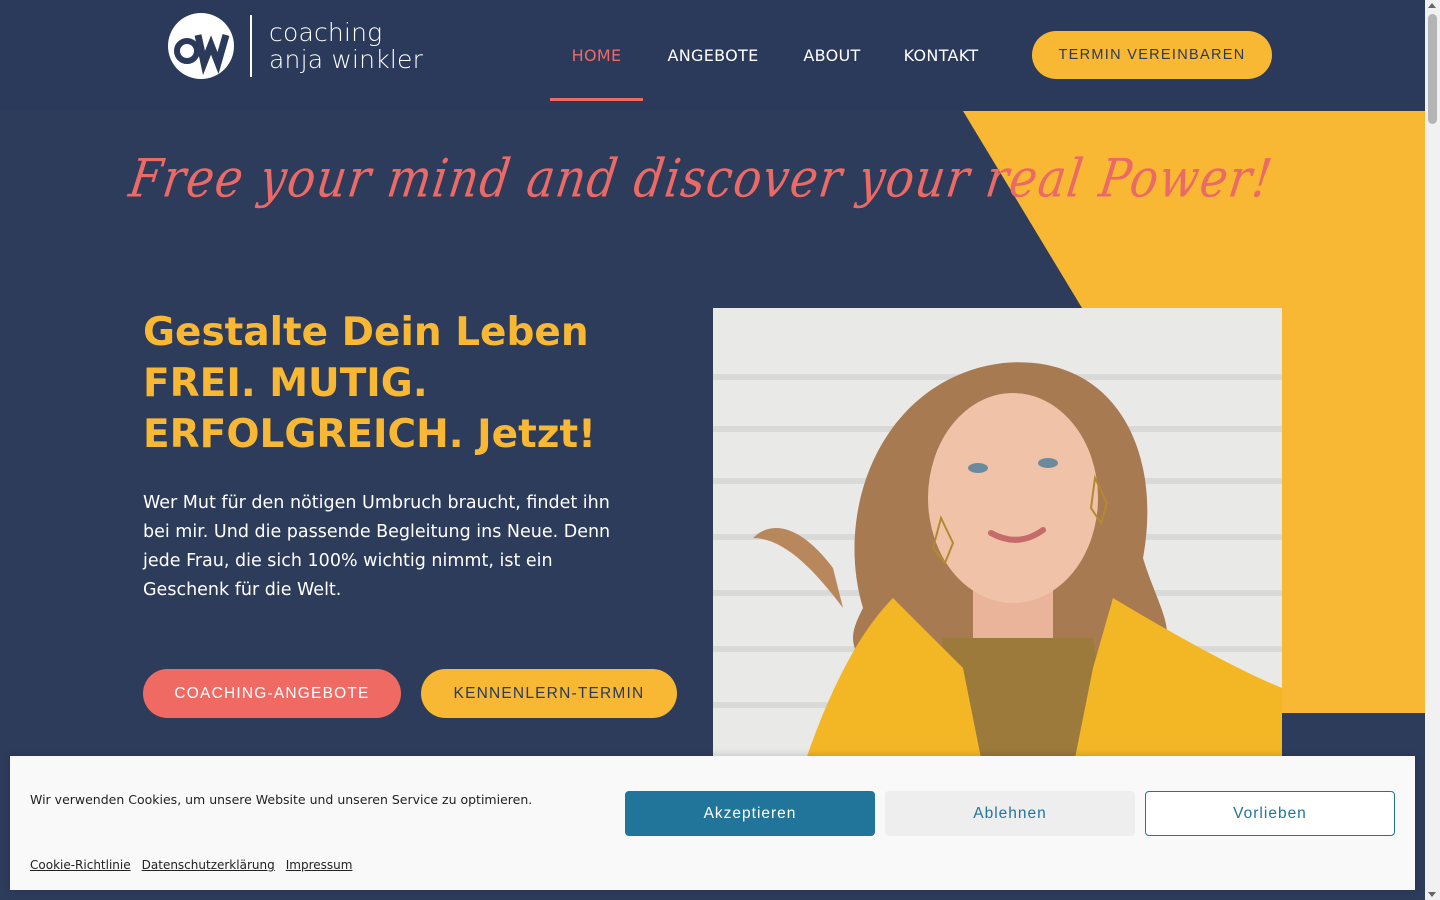 The height and width of the screenshot is (900, 1440). I want to click on nav-item-angebote: ANGEBOTE, so click(713, 55).